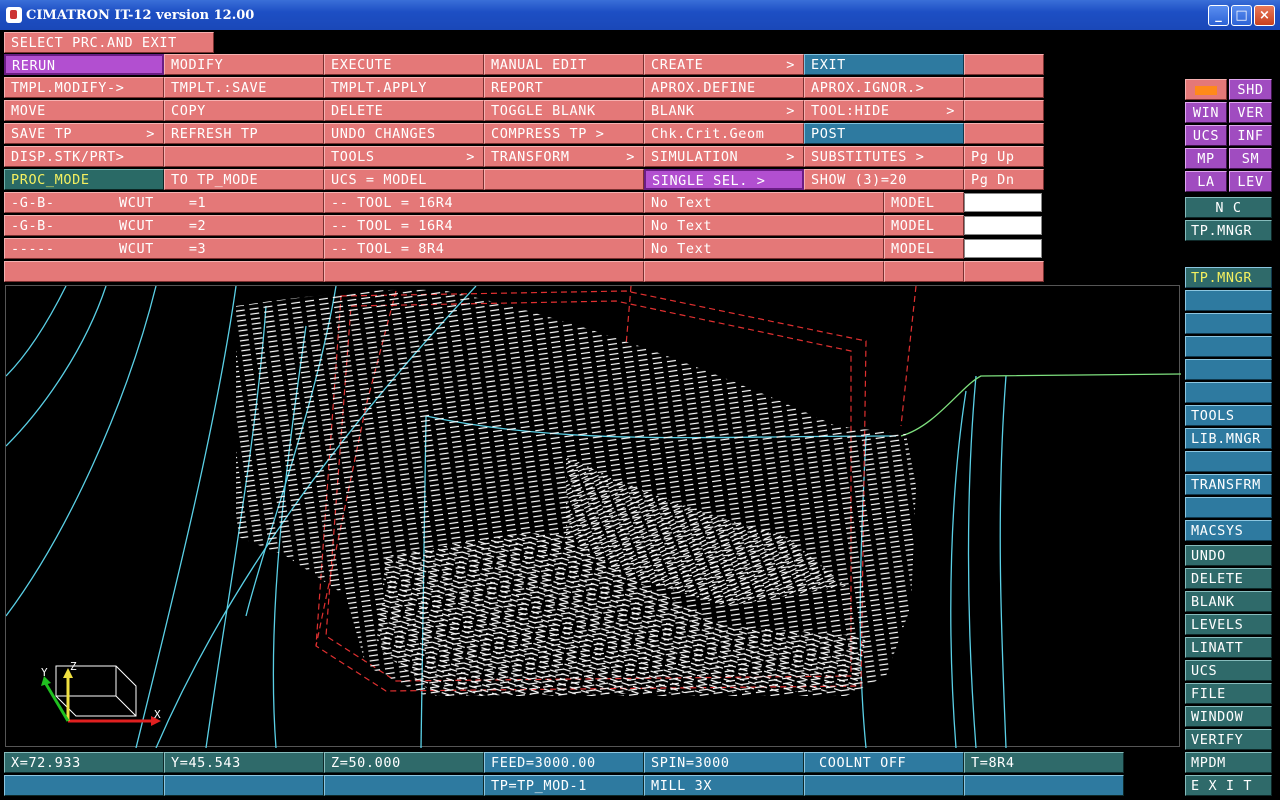 The image size is (1280, 800). I want to click on menu-move-button: MOVE, so click(84, 110).